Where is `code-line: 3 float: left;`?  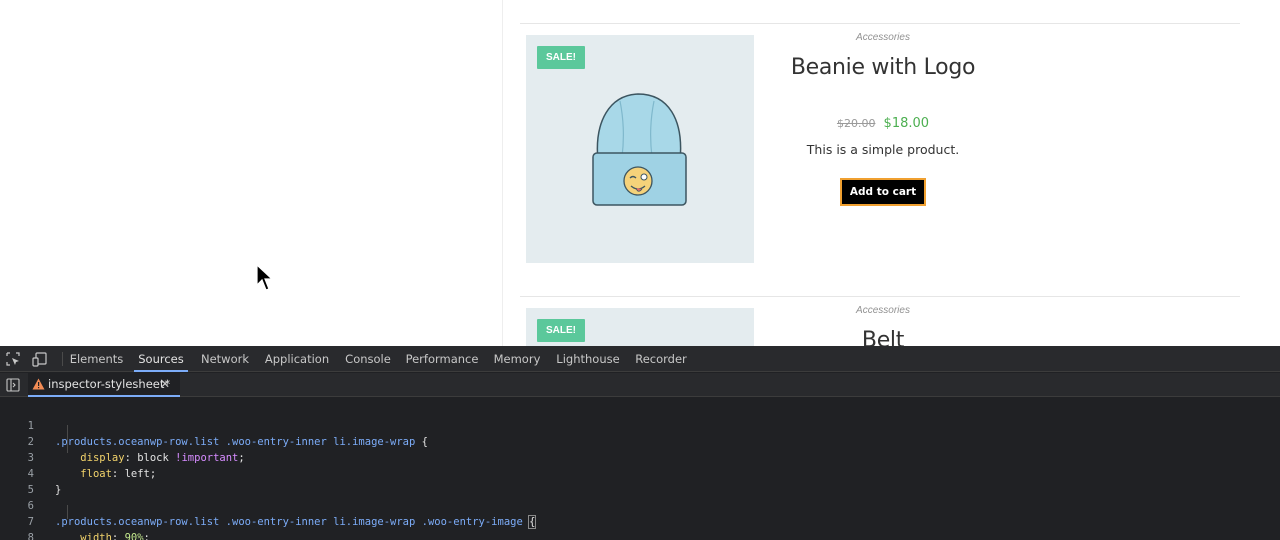 code-line: 3 float: left; is located at coordinates (640, 457).